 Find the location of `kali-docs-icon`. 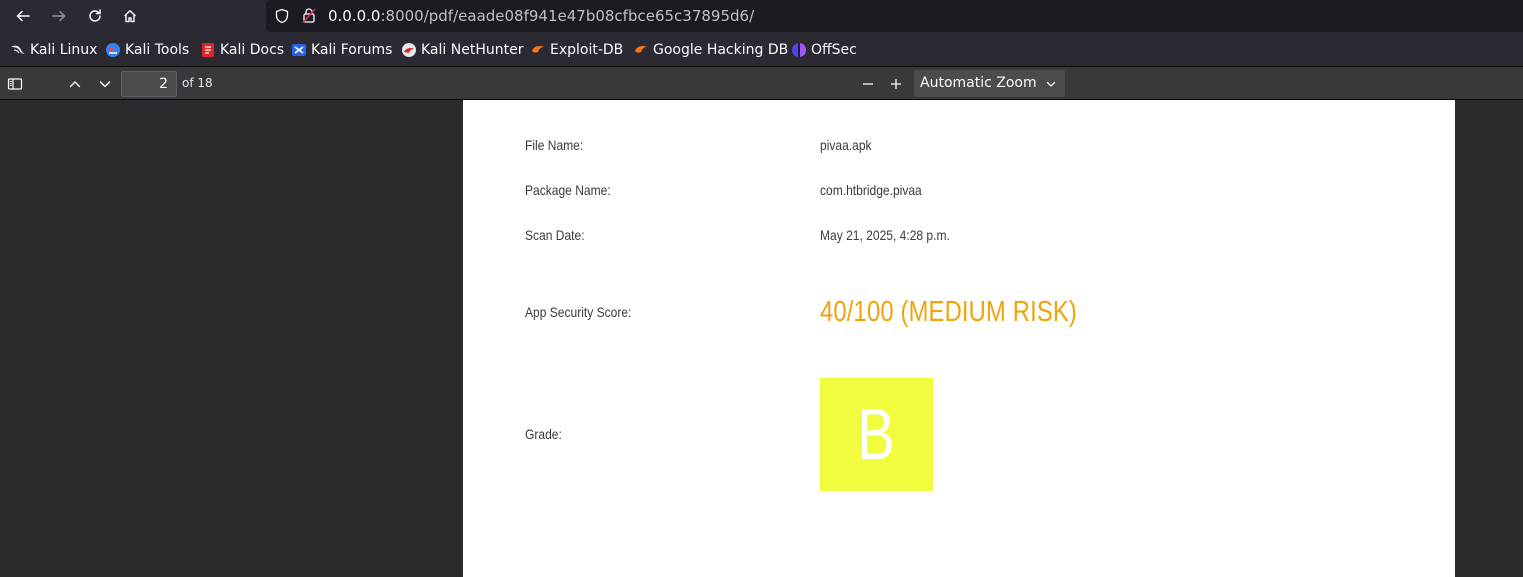

kali-docs-icon is located at coordinates (208, 50).